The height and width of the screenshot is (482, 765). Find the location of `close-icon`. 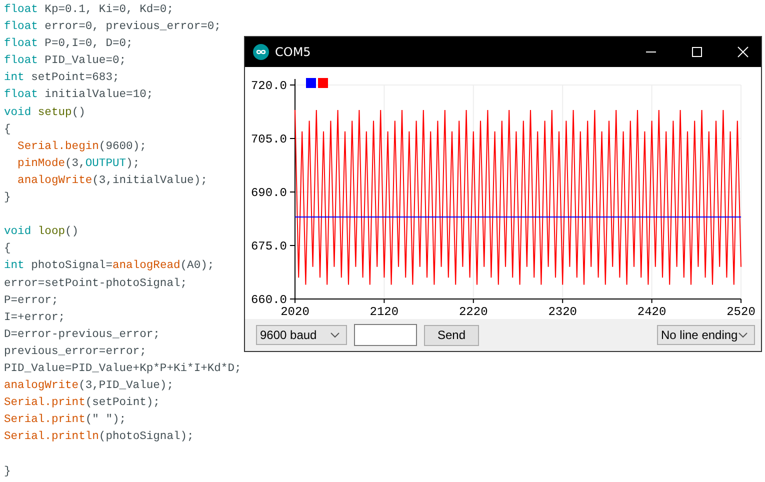

close-icon is located at coordinates (743, 52).